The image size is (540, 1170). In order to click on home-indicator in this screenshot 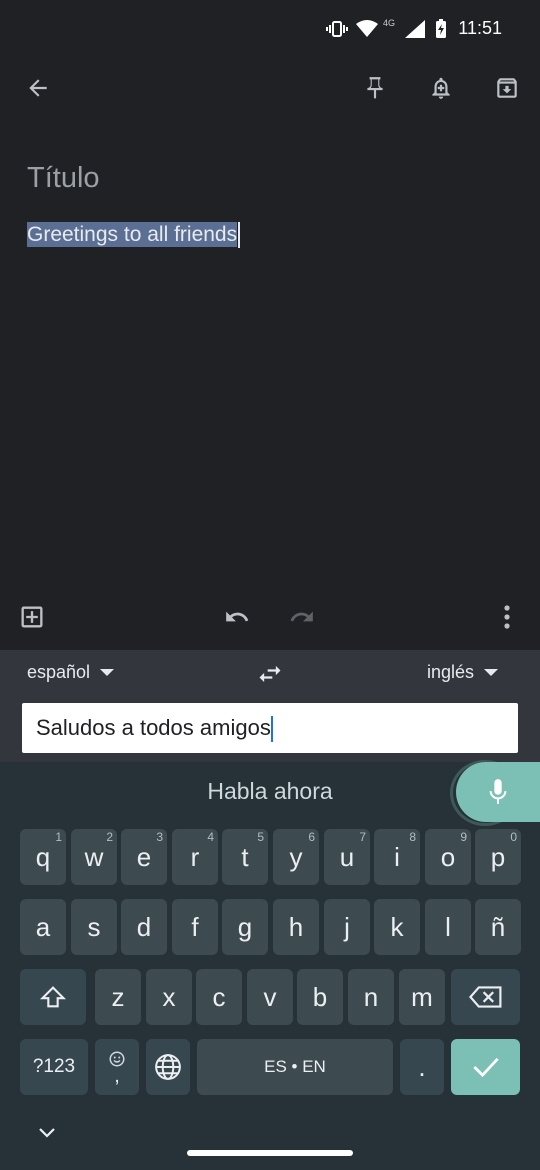, I will do `click(270, 1153)`.